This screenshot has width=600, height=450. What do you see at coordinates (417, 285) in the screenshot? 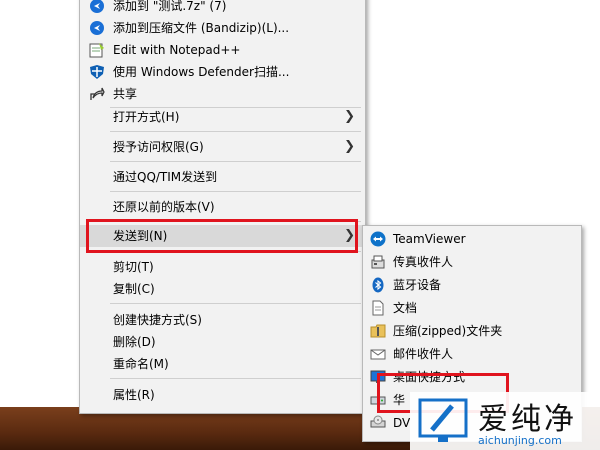
I see `menu-item-label: 蓝牙设备` at bounding box center [417, 285].